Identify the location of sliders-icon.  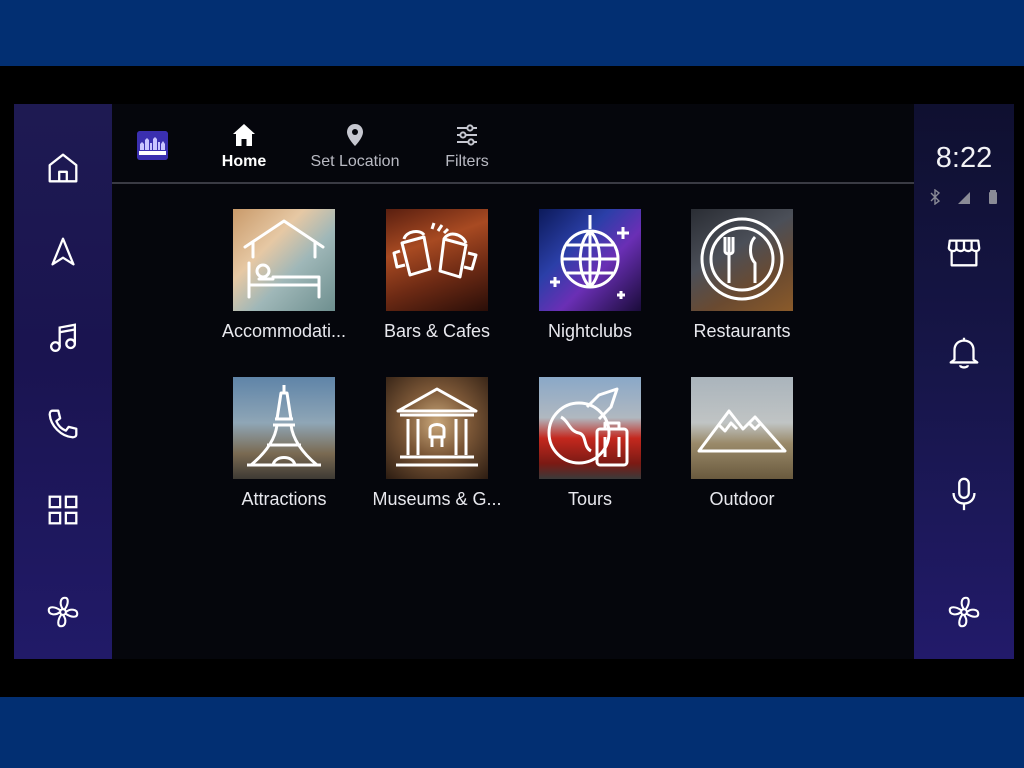
(467, 135).